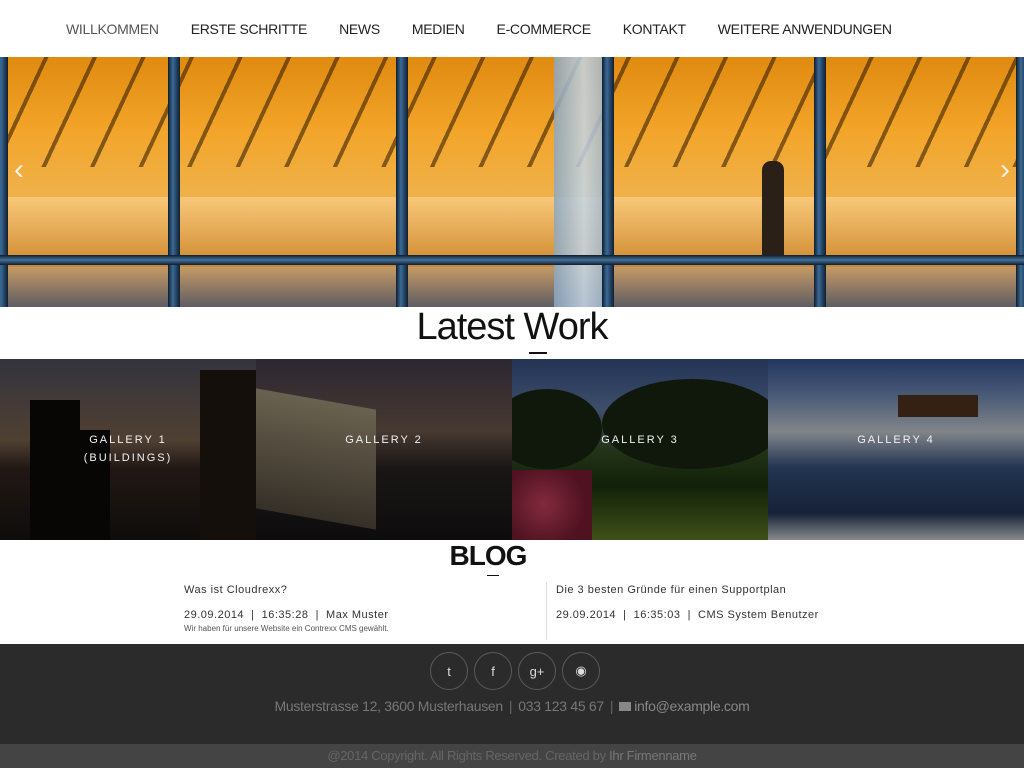  I want to click on hero-floor, so click(512, 287).